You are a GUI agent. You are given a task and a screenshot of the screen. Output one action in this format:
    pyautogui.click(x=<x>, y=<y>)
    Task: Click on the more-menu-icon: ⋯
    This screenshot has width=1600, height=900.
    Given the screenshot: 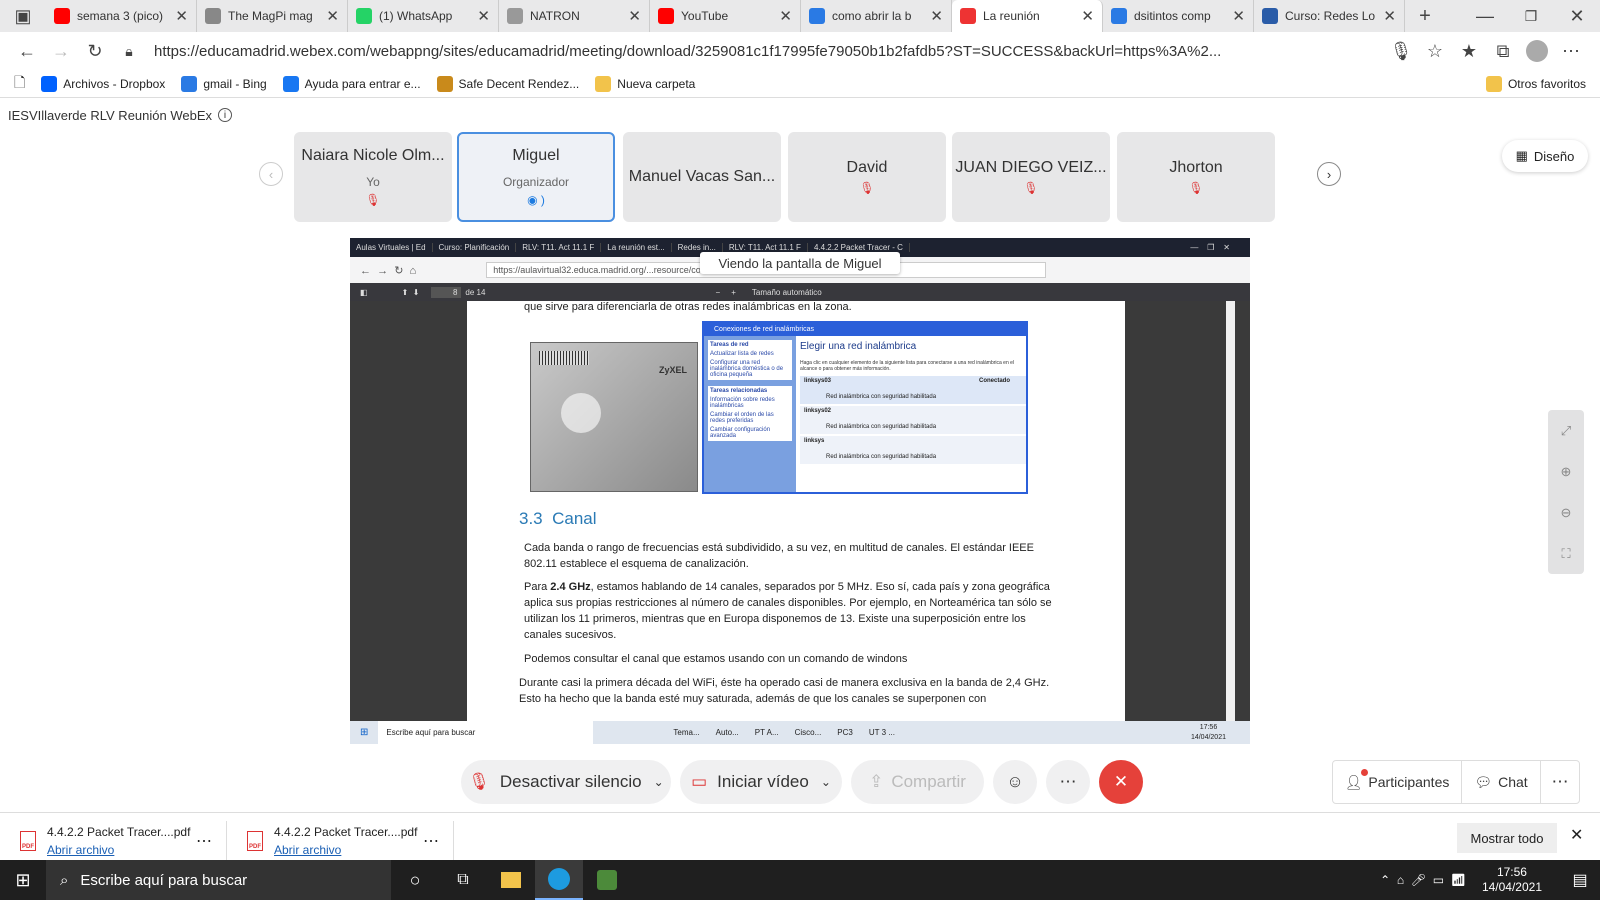 What is the action you would take?
    pyautogui.click(x=1571, y=51)
    